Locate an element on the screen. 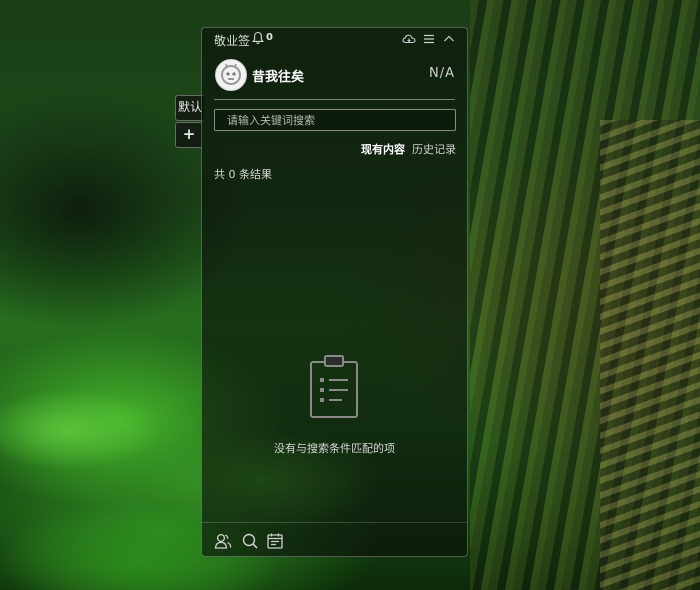  search-icon is located at coordinates (250, 541).